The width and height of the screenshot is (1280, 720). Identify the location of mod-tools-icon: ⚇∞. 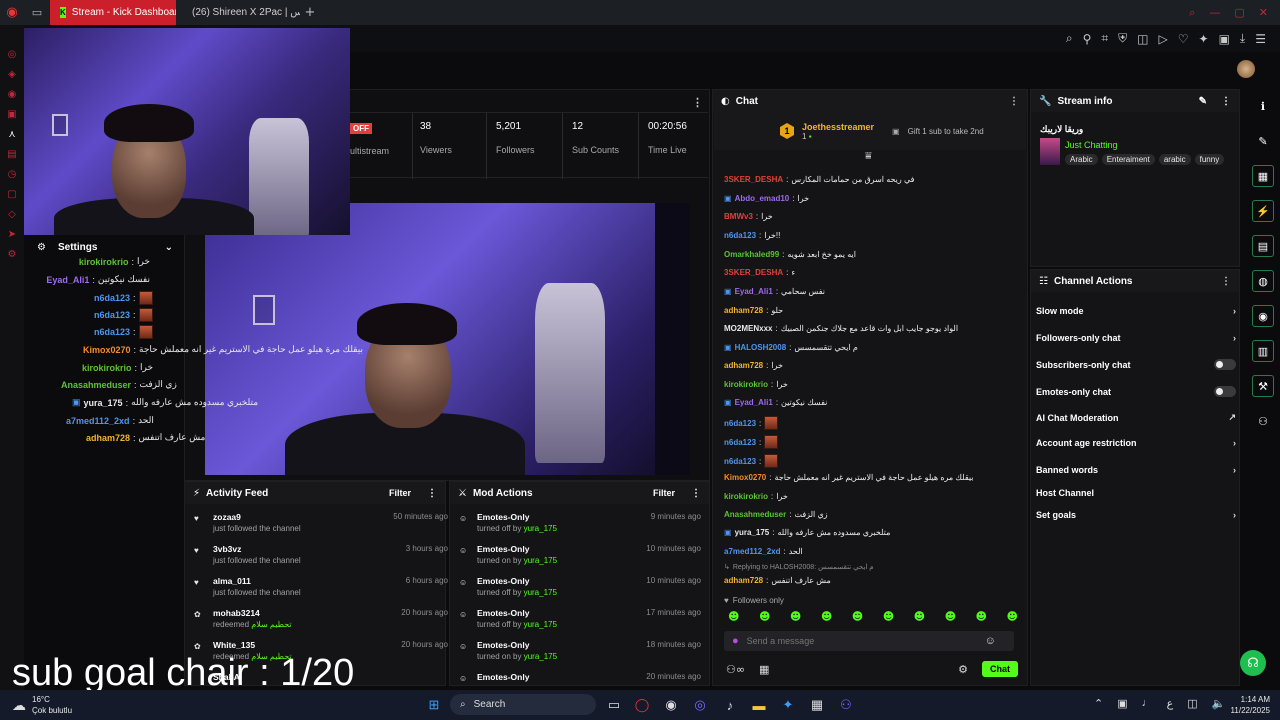
(735, 669).